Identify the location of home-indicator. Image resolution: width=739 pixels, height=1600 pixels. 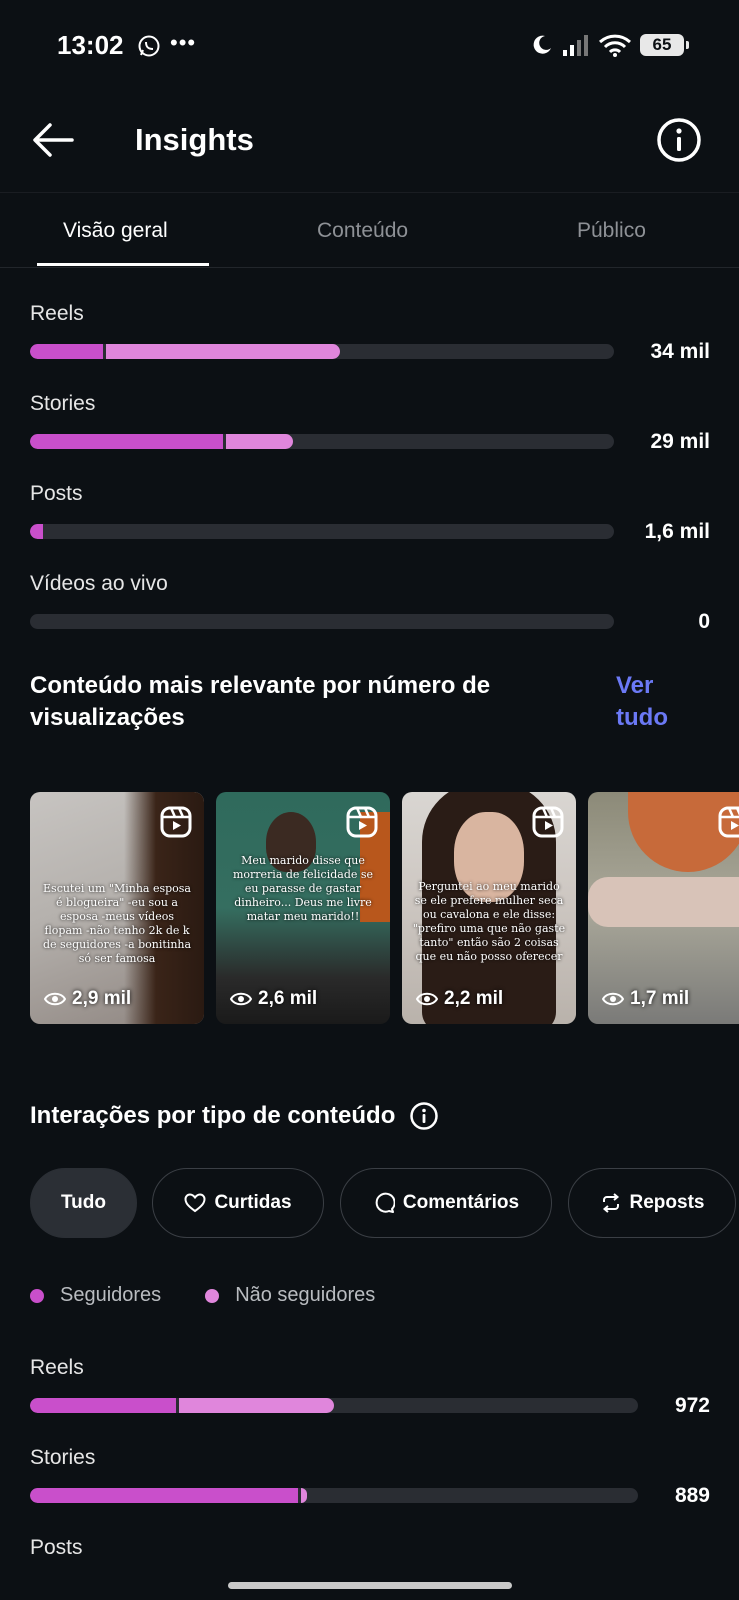
(370, 1585).